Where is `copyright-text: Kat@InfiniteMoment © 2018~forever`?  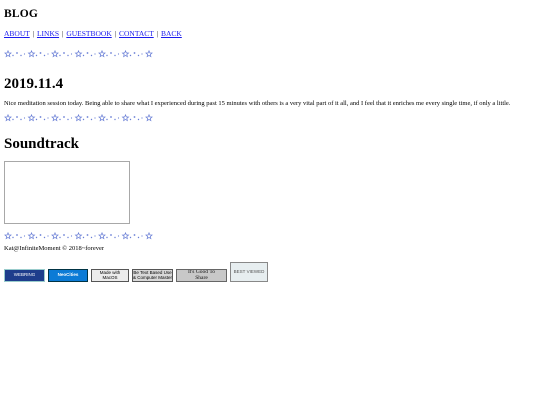 copyright-text: Kat@InfiniteMoment © 2018~forever is located at coordinates (54, 248).